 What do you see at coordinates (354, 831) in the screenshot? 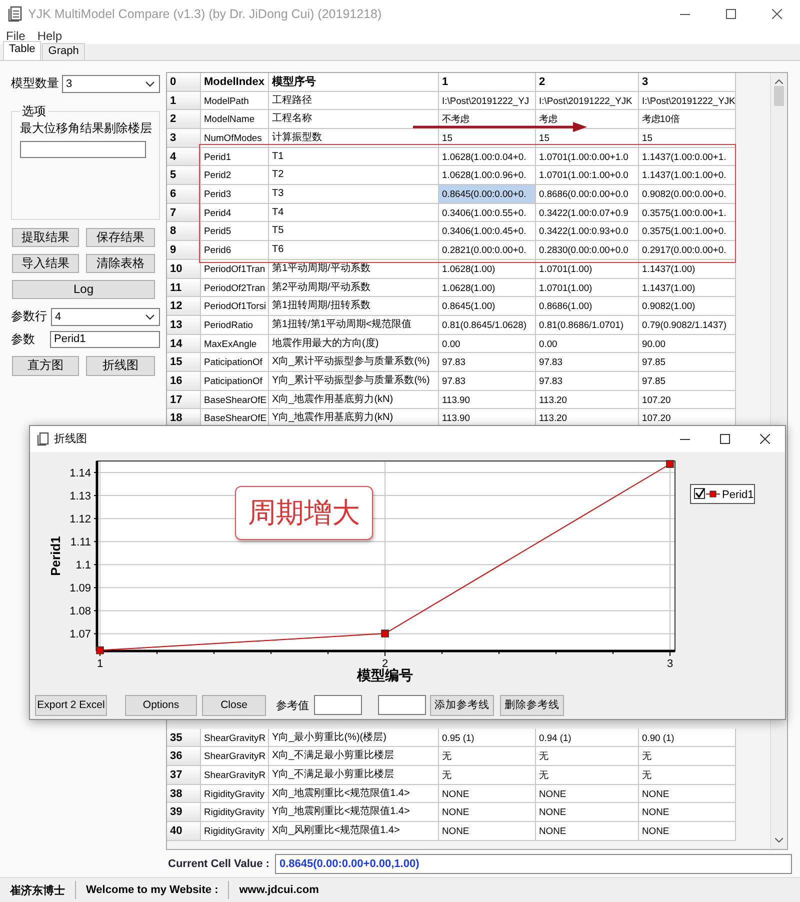
I see `table-cell: X向_风刚重比<规范限值1.4>` at bounding box center [354, 831].